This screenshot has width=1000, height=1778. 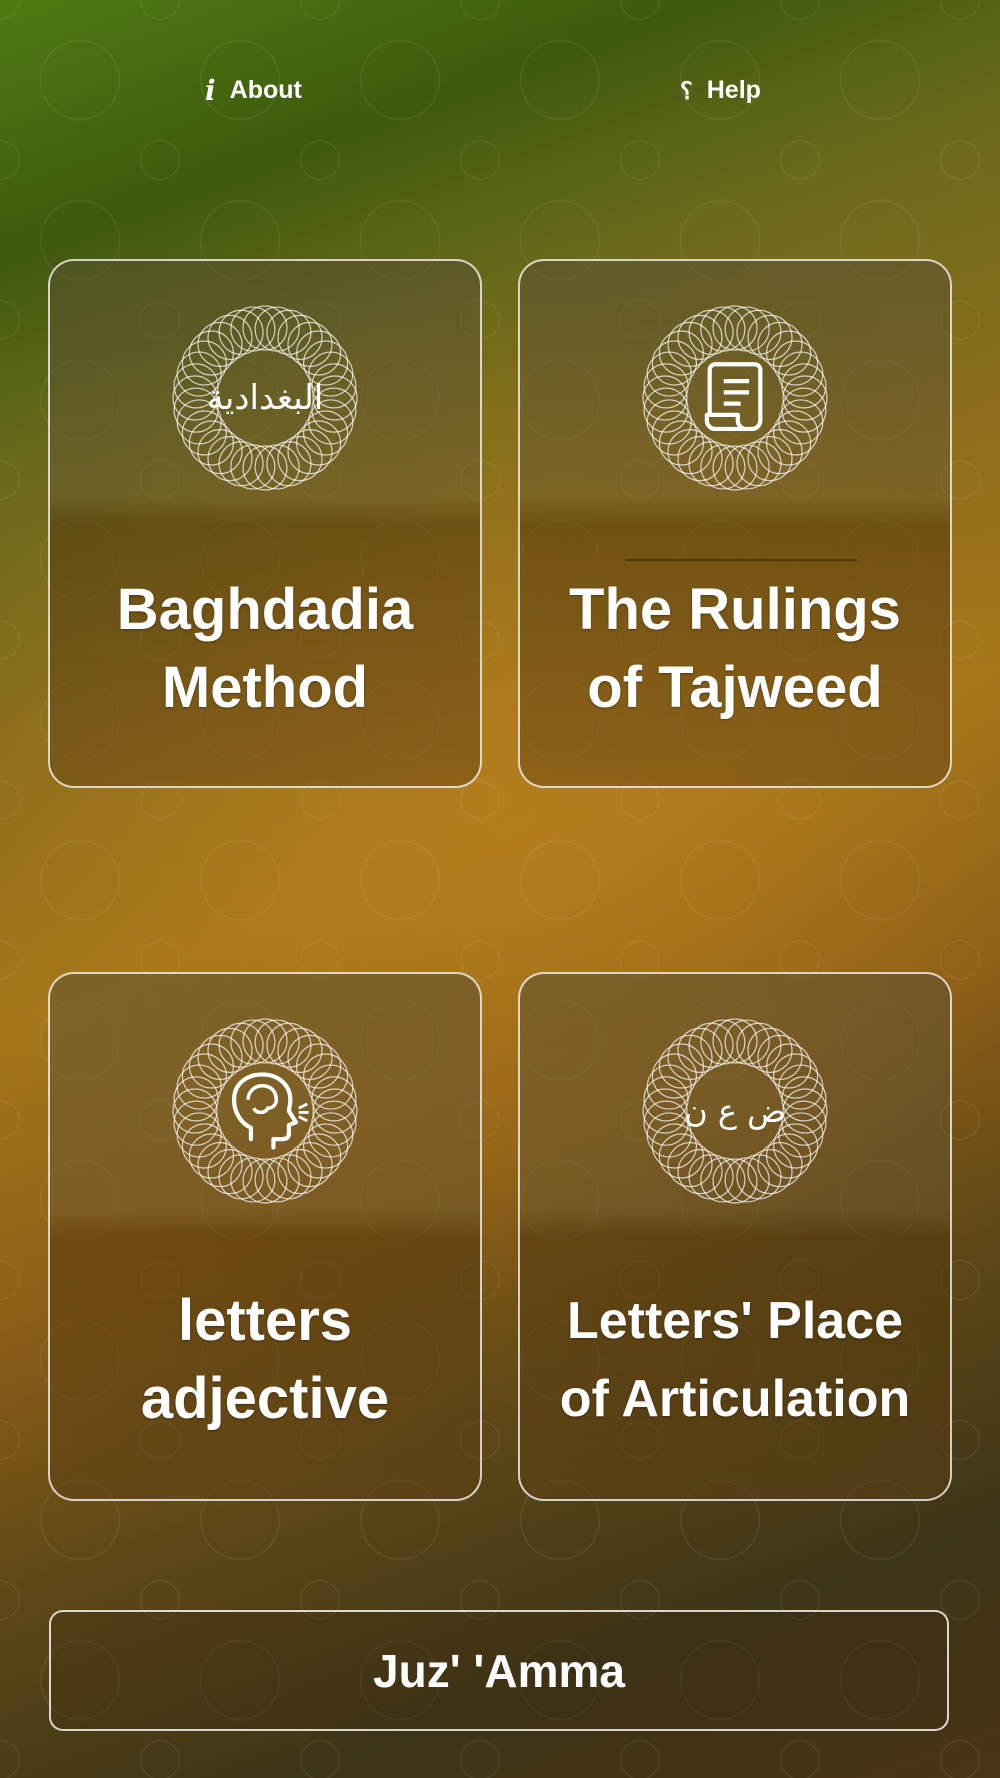 I want to click on card-title: letters adjective, so click(x=265, y=1359).